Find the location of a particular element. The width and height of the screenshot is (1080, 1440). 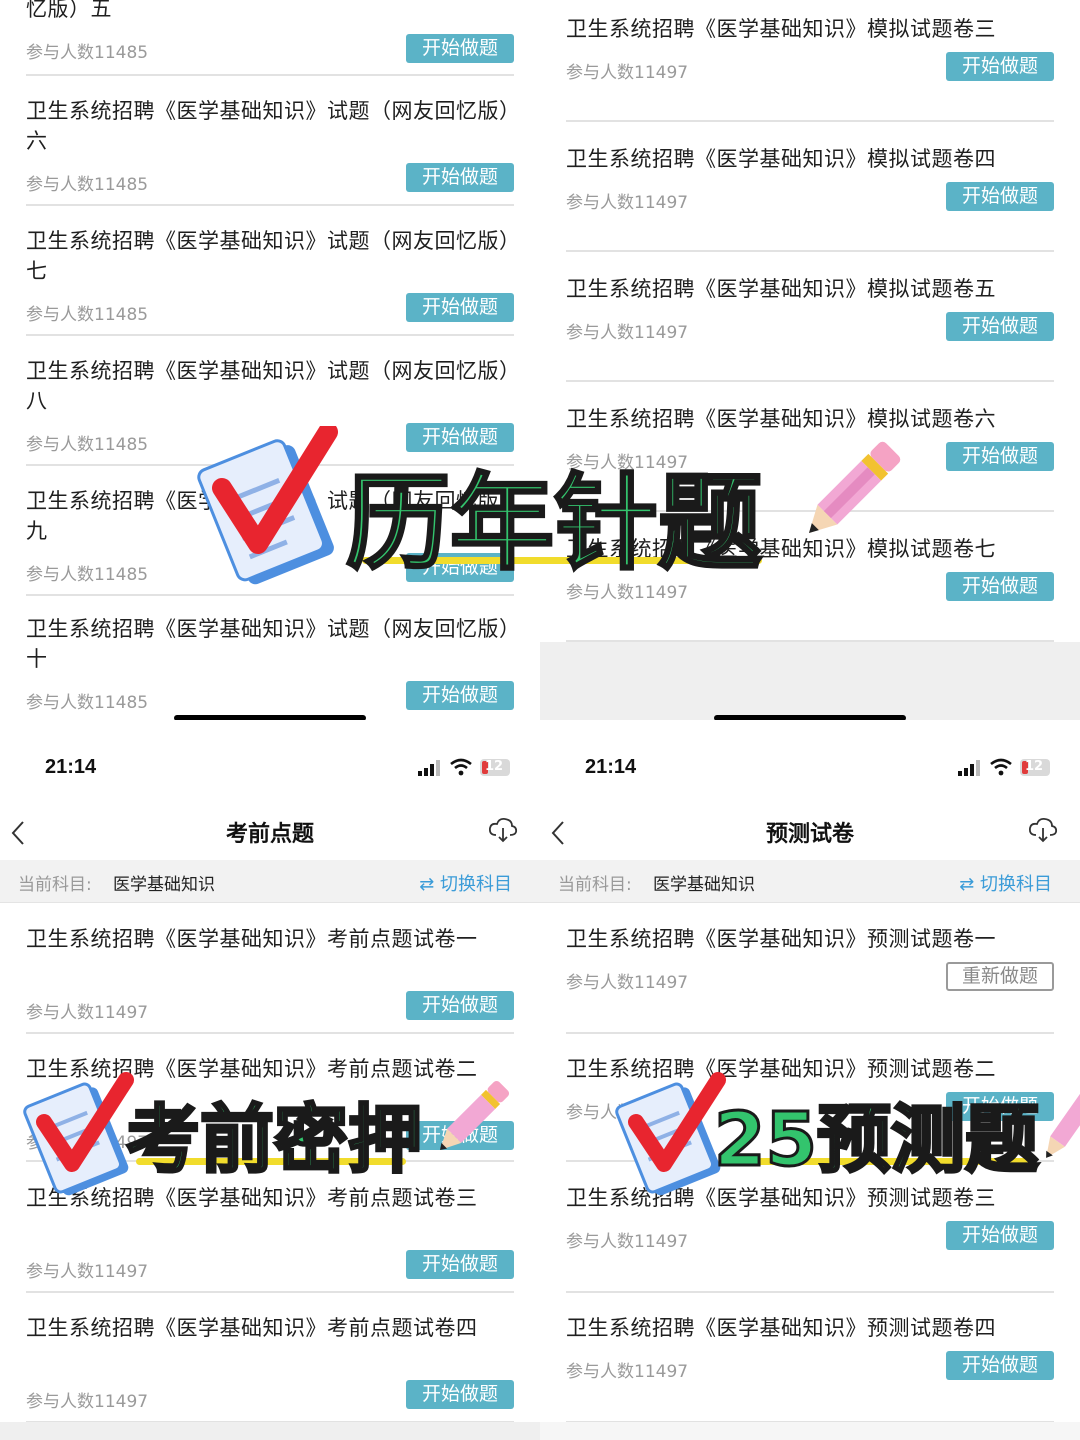

item-title: 卫生系统招聘《医学基础知识》试题（网友回忆版）十 is located at coordinates (268, 644).